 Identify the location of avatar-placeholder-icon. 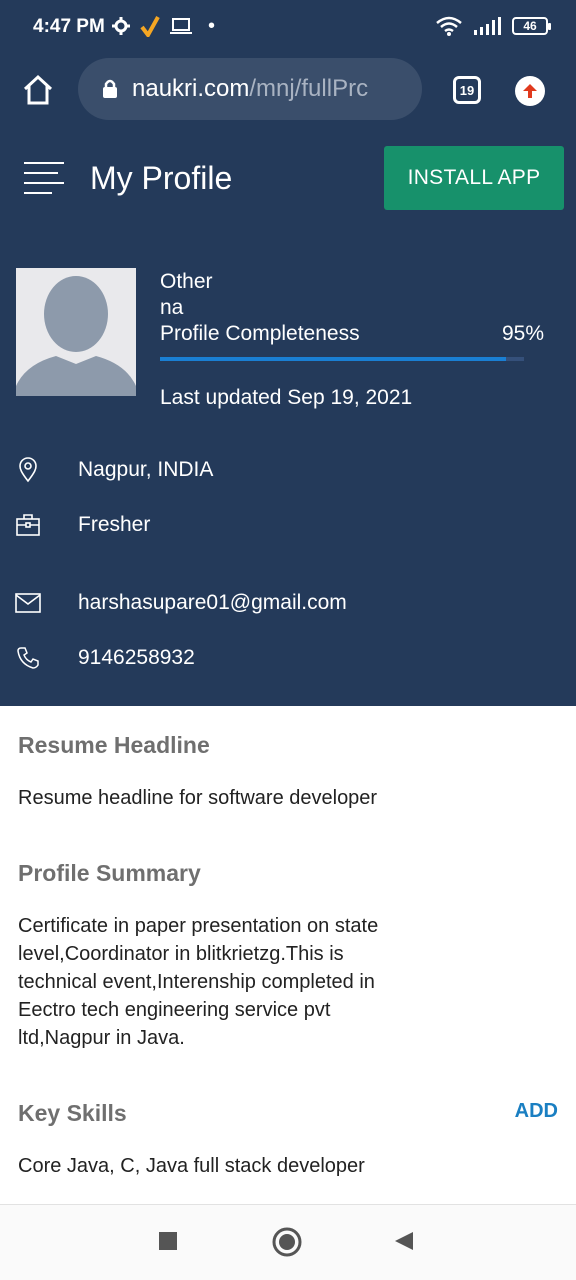
(76, 336).